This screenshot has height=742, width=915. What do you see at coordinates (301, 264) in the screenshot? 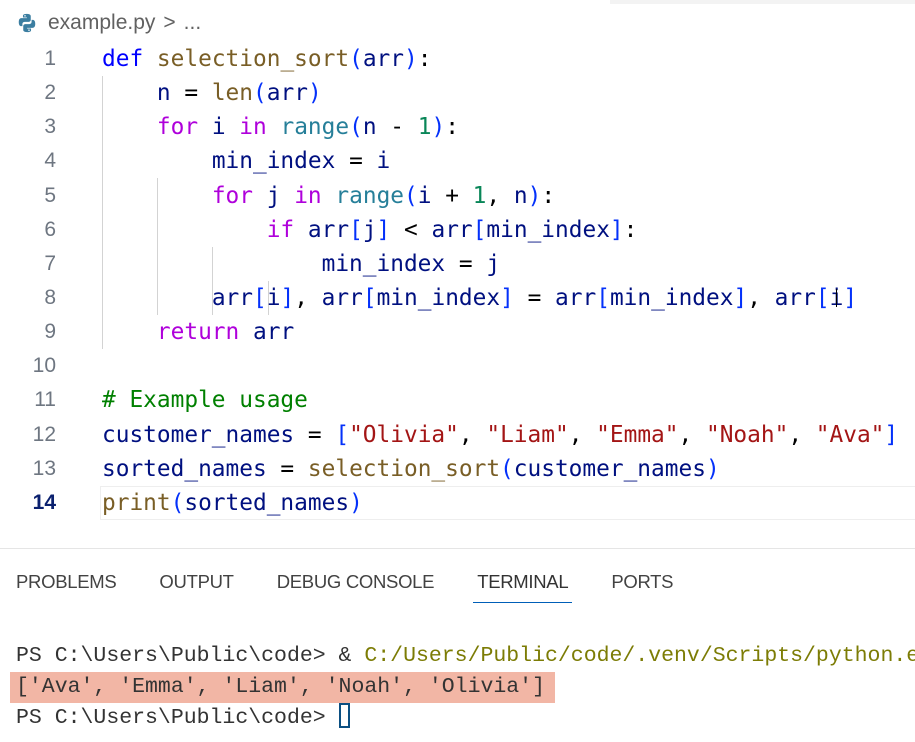
I see `code-text: min_index = j` at bounding box center [301, 264].